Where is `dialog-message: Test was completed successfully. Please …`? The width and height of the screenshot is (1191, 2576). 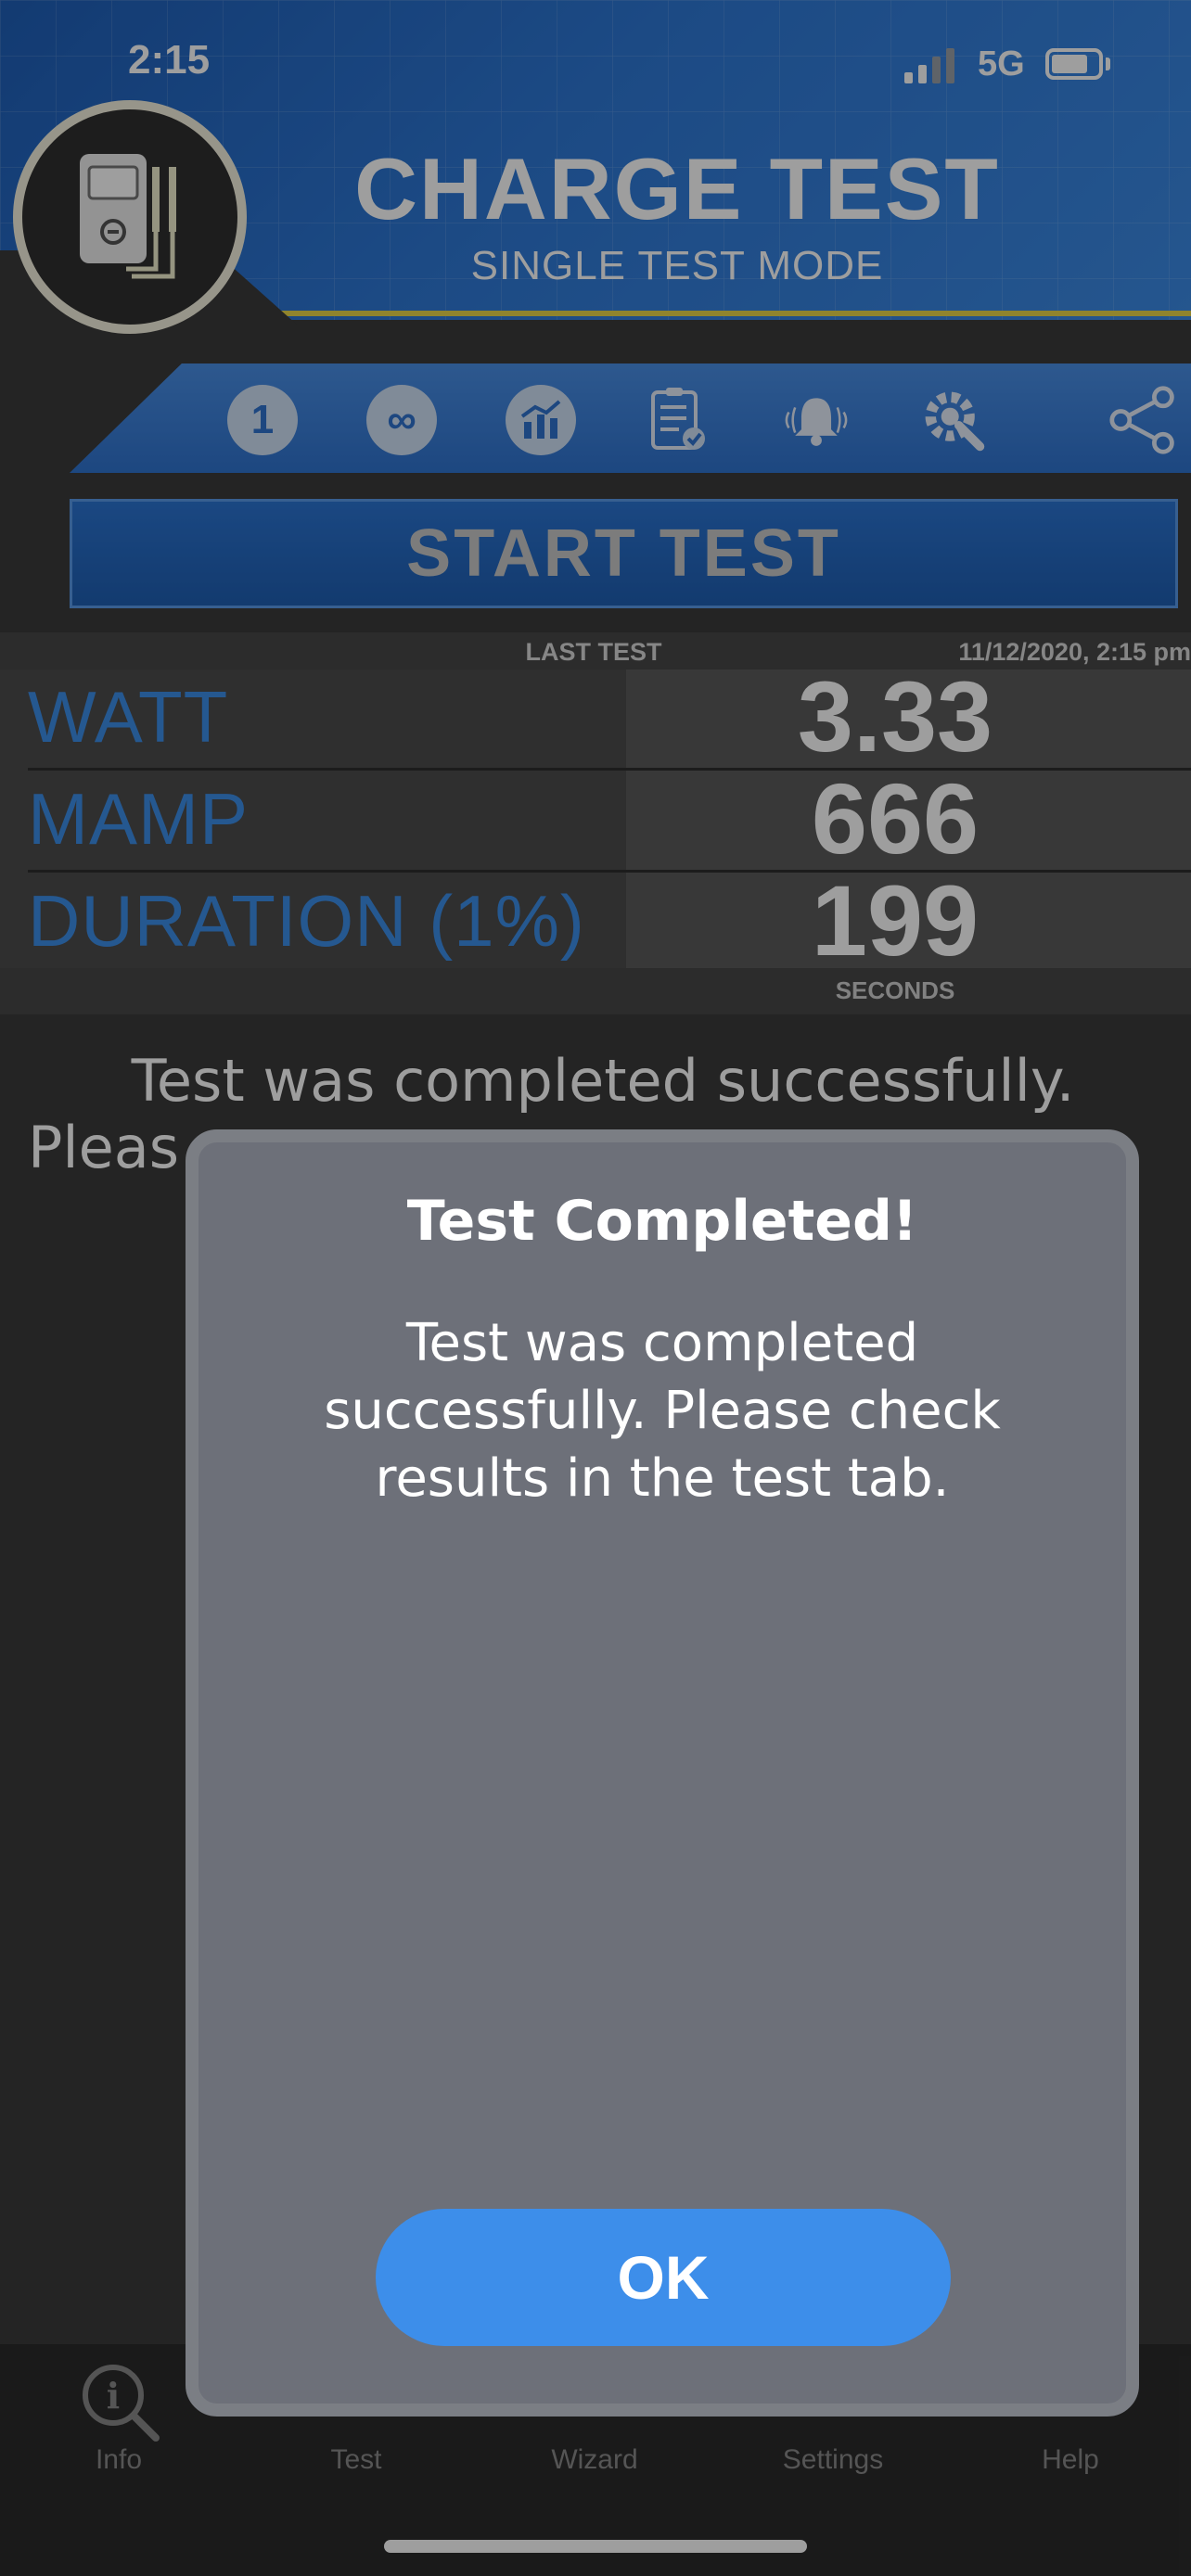 dialog-message: Test was completed successfully. Please … is located at coordinates (662, 1411).